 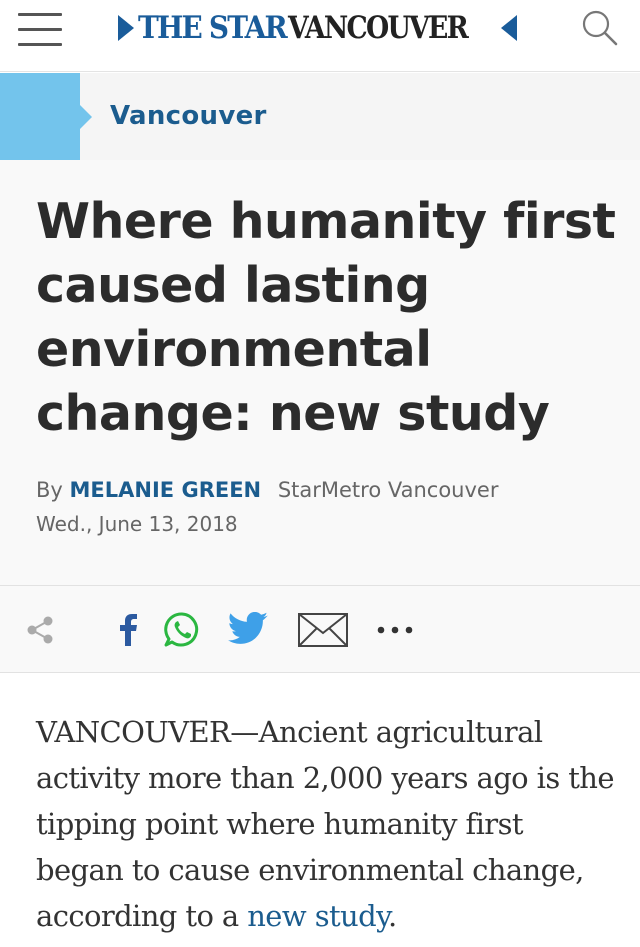 I want to click on byline-outlet: StarMetro Vancouver, so click(x=388, y=490).